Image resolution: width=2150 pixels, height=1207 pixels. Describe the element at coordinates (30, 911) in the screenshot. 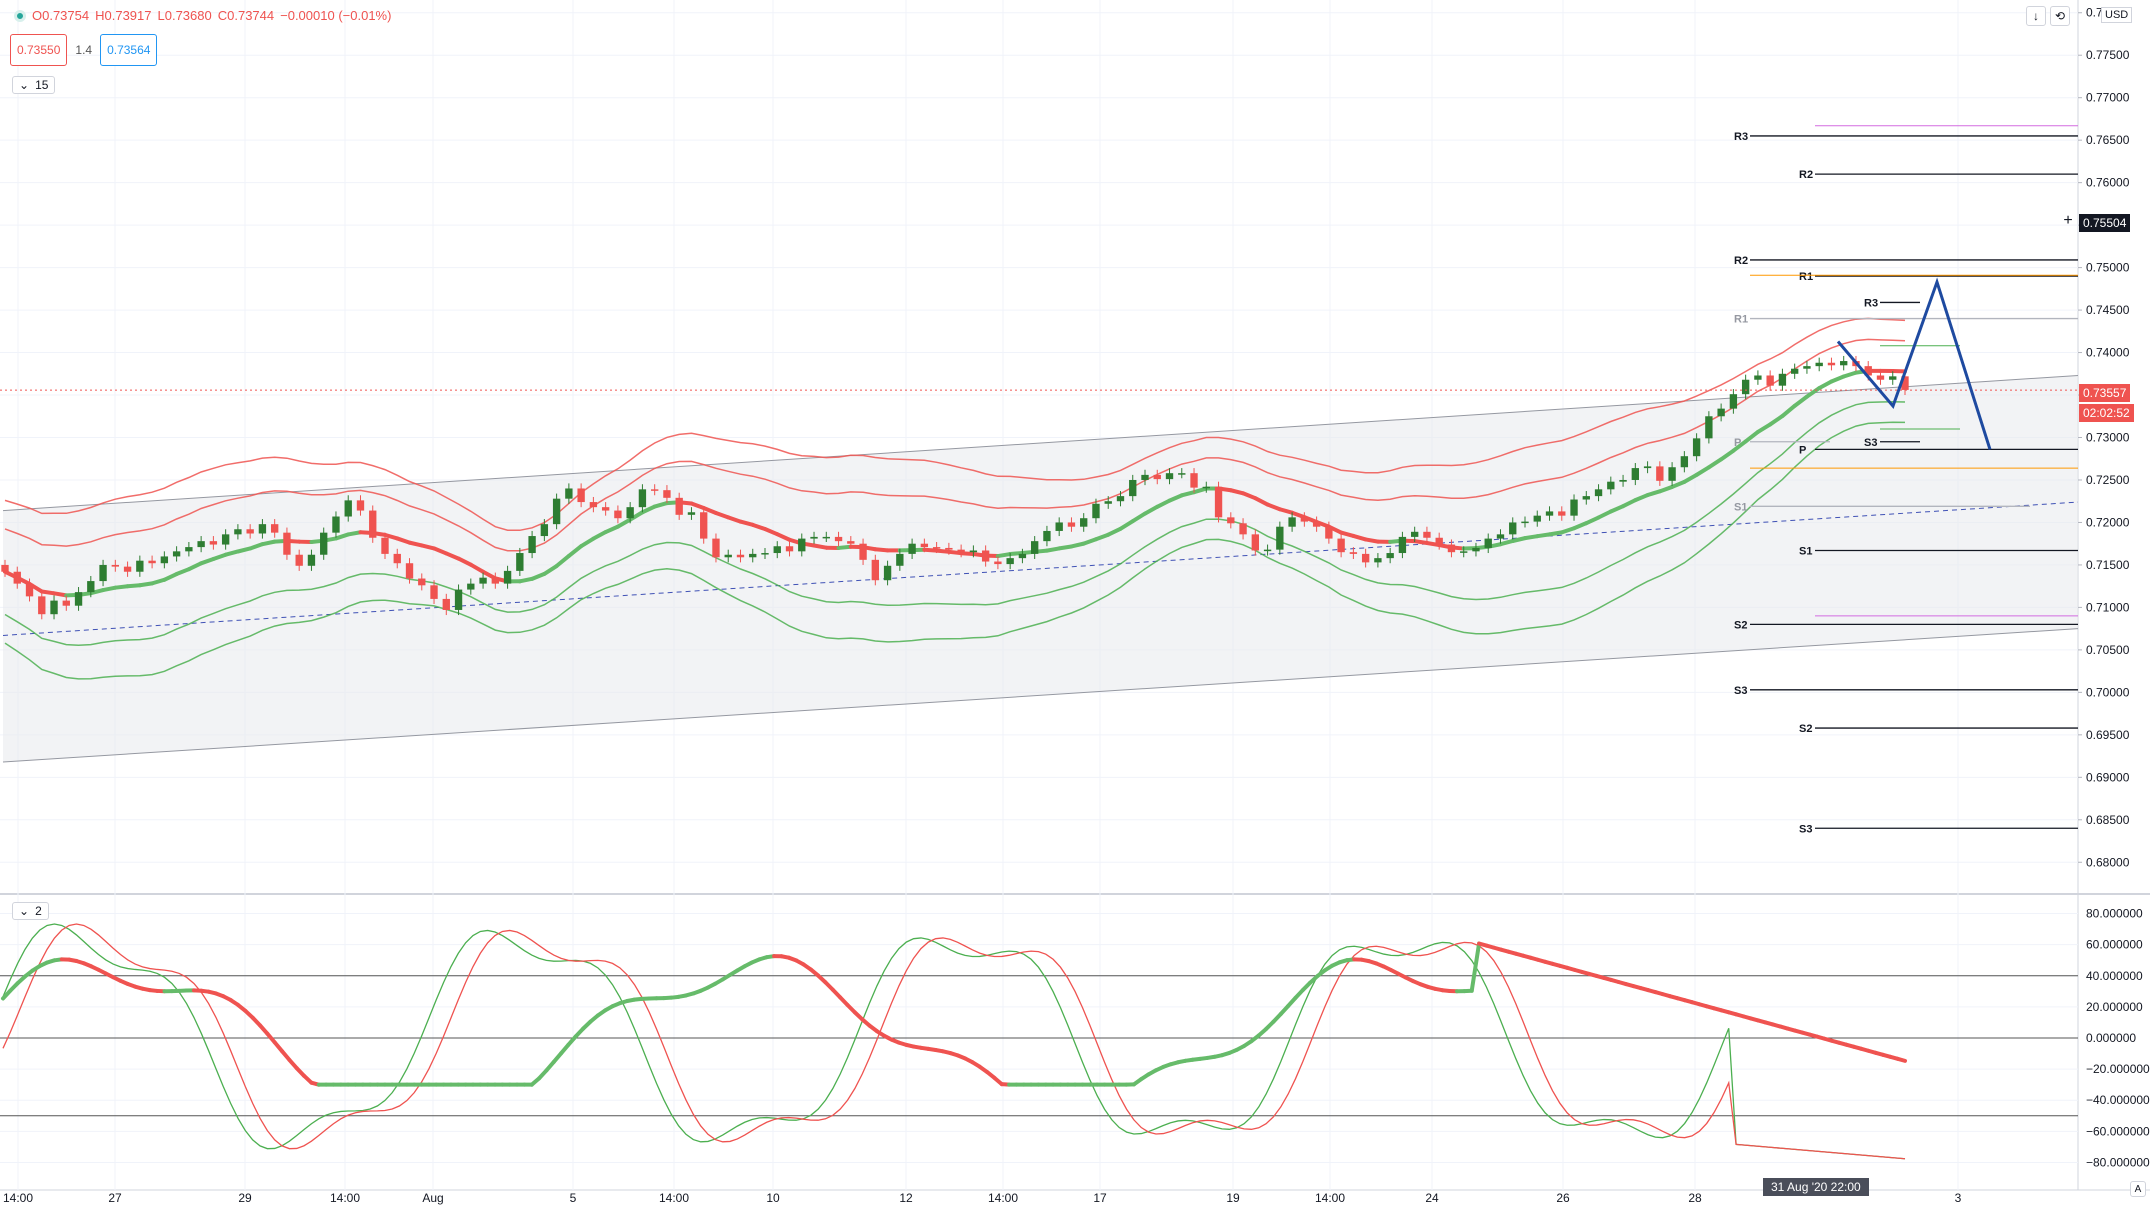

I see `oscillator-toggle: ⌄ 2` at that location.